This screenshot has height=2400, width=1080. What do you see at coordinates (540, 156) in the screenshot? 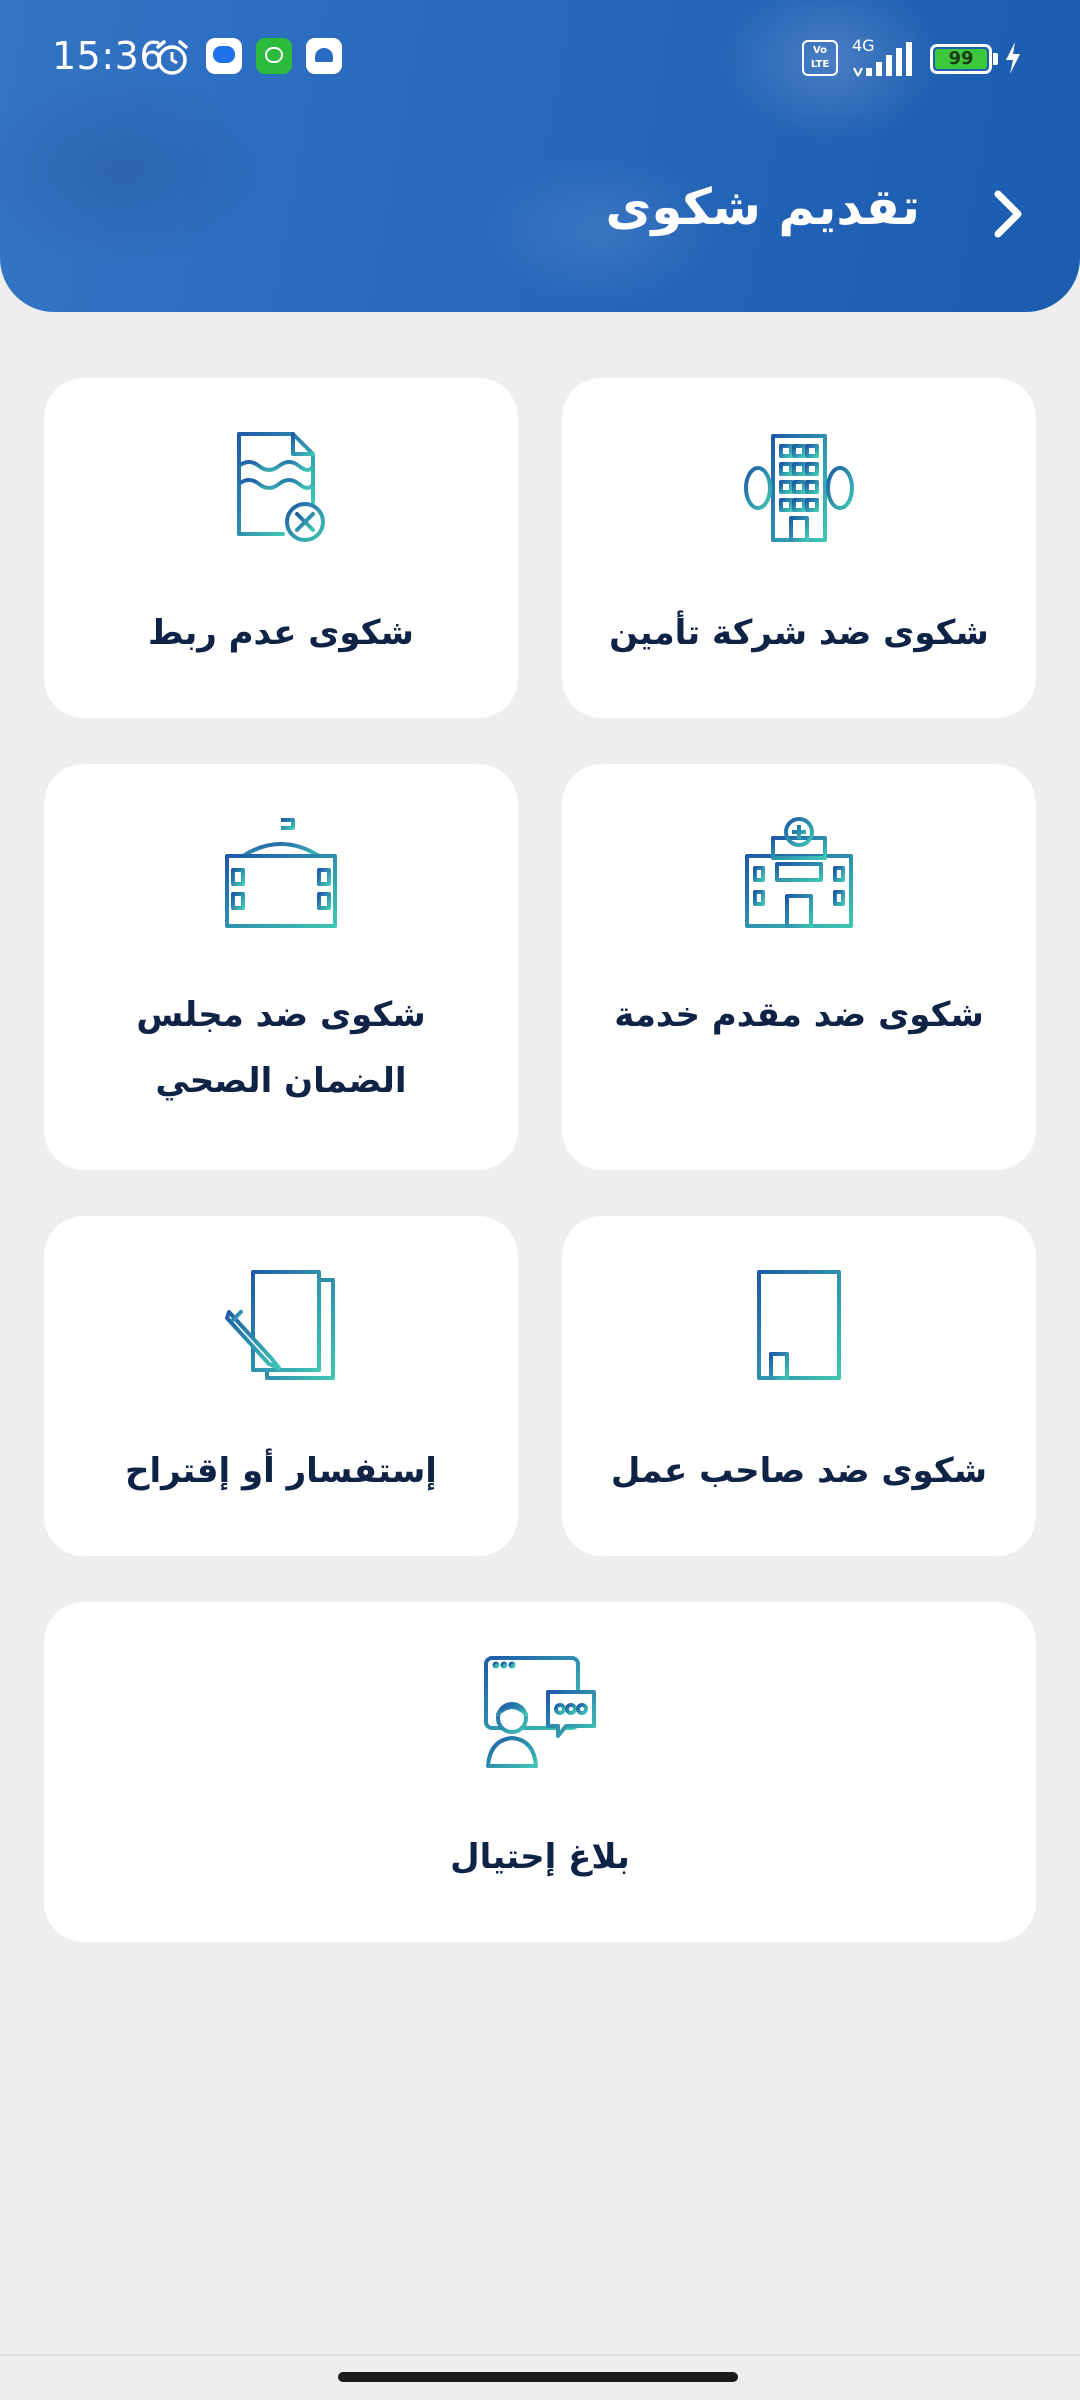
I see `header: 15:36 Vo LTE 4G 99 تقديم شكوى` at bounding box center [540, 156].